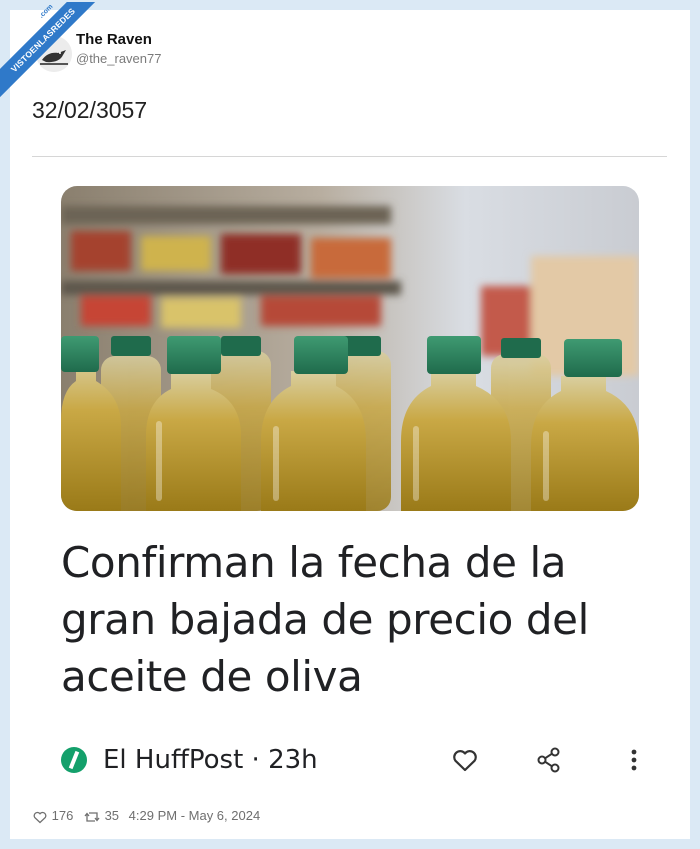 The height and width of the screenshot is (849, 700). I want to click on heart-icon, so click(465, 761).